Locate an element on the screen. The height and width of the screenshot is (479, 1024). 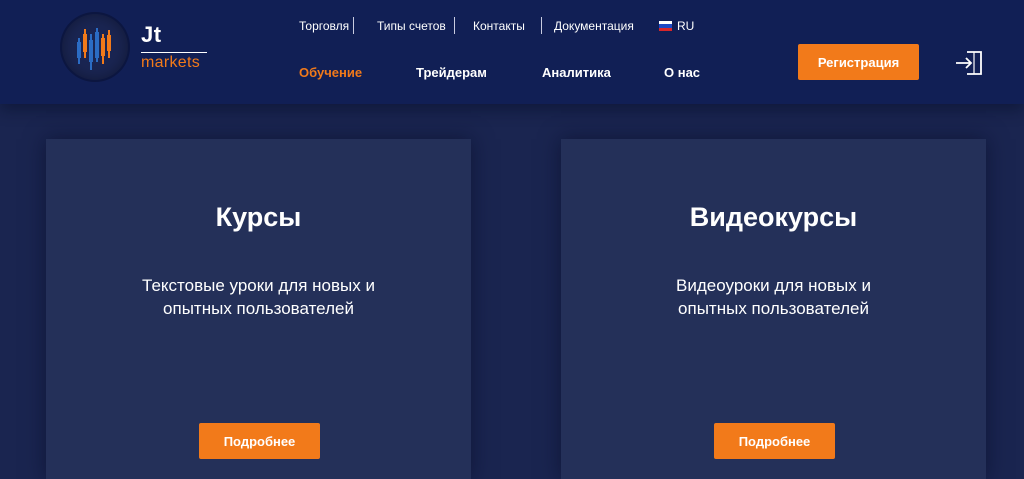
register-button: Регистрация is located at coordinates (858, 62).